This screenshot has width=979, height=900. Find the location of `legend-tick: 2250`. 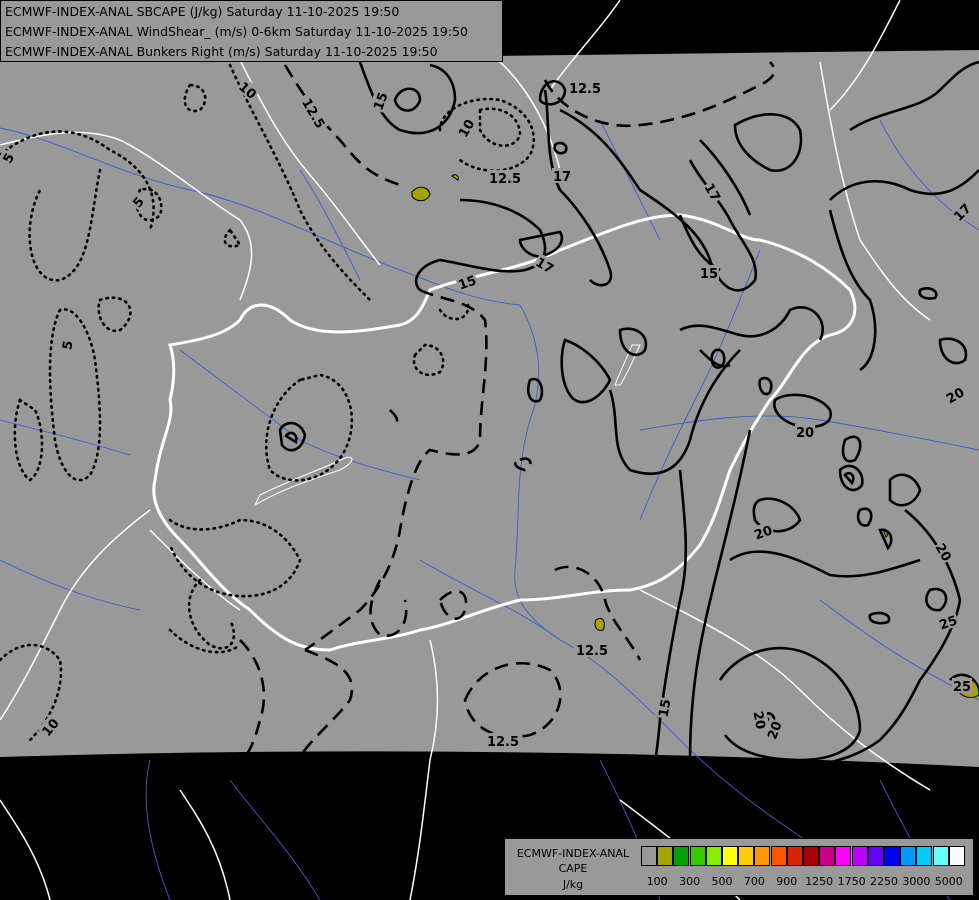

legend-tick: 2250 is located at coordinates (884, 881).